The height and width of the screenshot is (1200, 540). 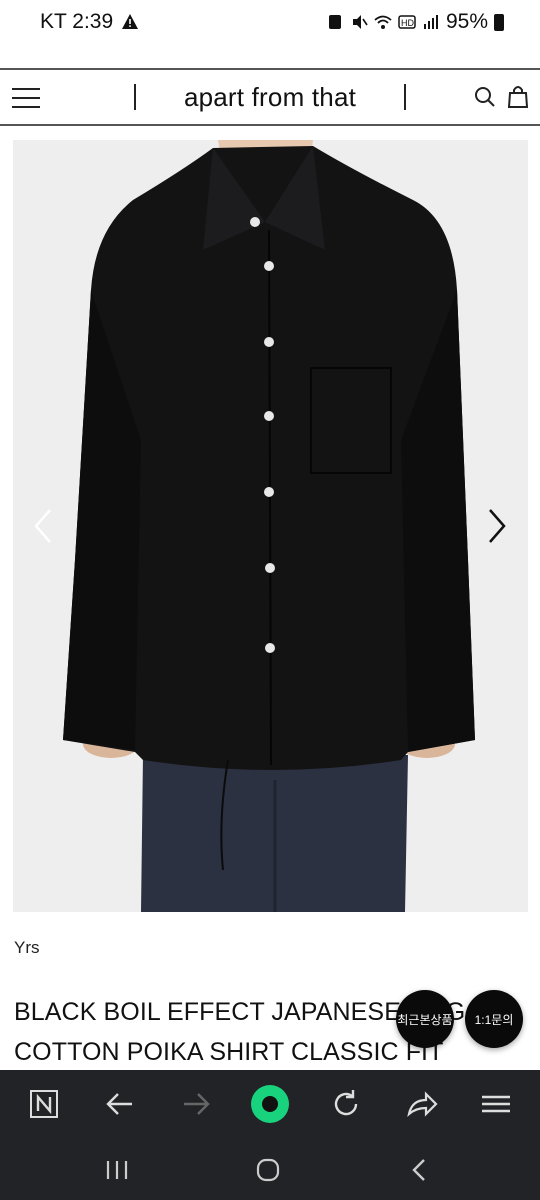 I want to click on product-brand: Yrs, so click(x=27, y=948).